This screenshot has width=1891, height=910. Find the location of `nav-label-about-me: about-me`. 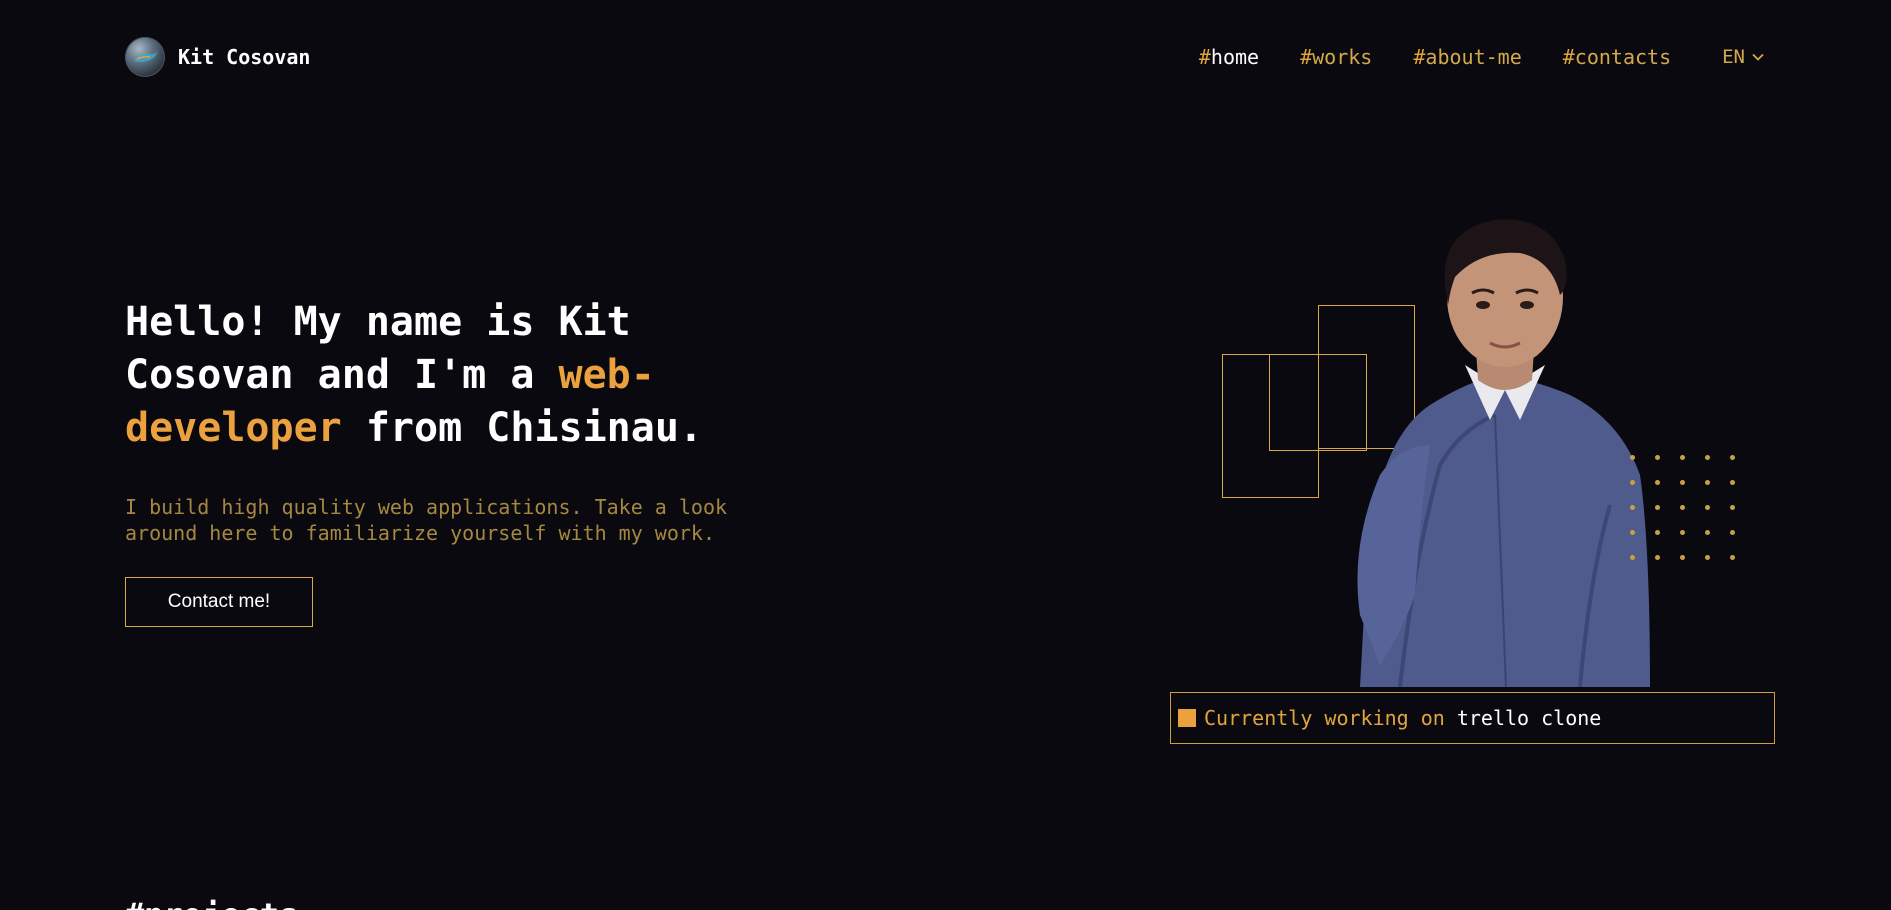

nav-label-about-me: about-me is located at coordinates (1473, 57).